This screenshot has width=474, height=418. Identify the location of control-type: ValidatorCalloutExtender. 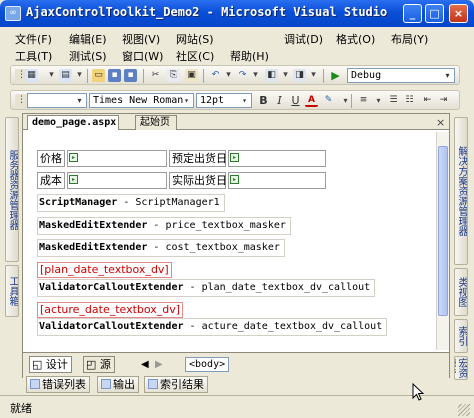
(111, 326).